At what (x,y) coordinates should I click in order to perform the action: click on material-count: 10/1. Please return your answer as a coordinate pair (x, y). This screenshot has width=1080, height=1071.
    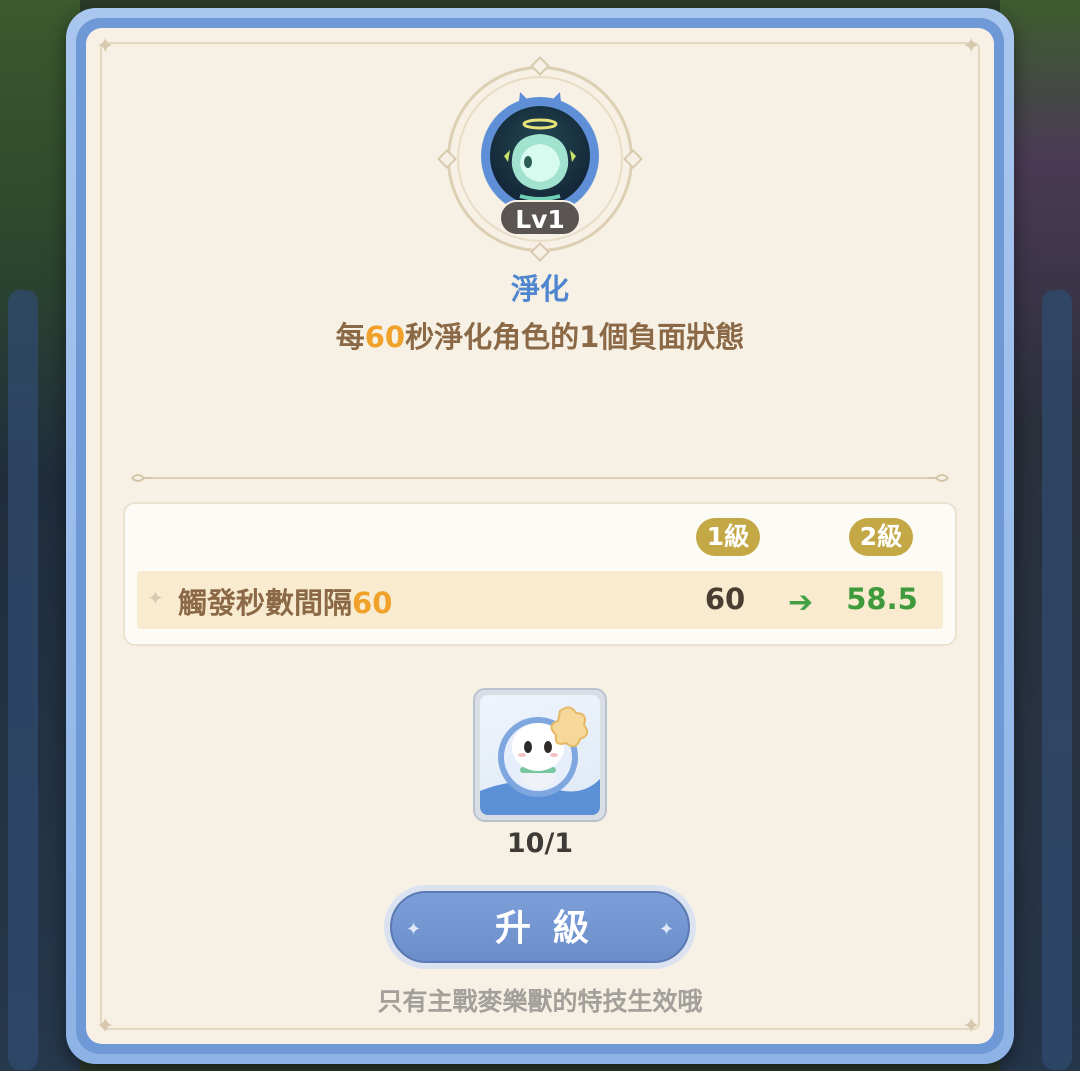
    Looking at the image, I should click on (540, 843).